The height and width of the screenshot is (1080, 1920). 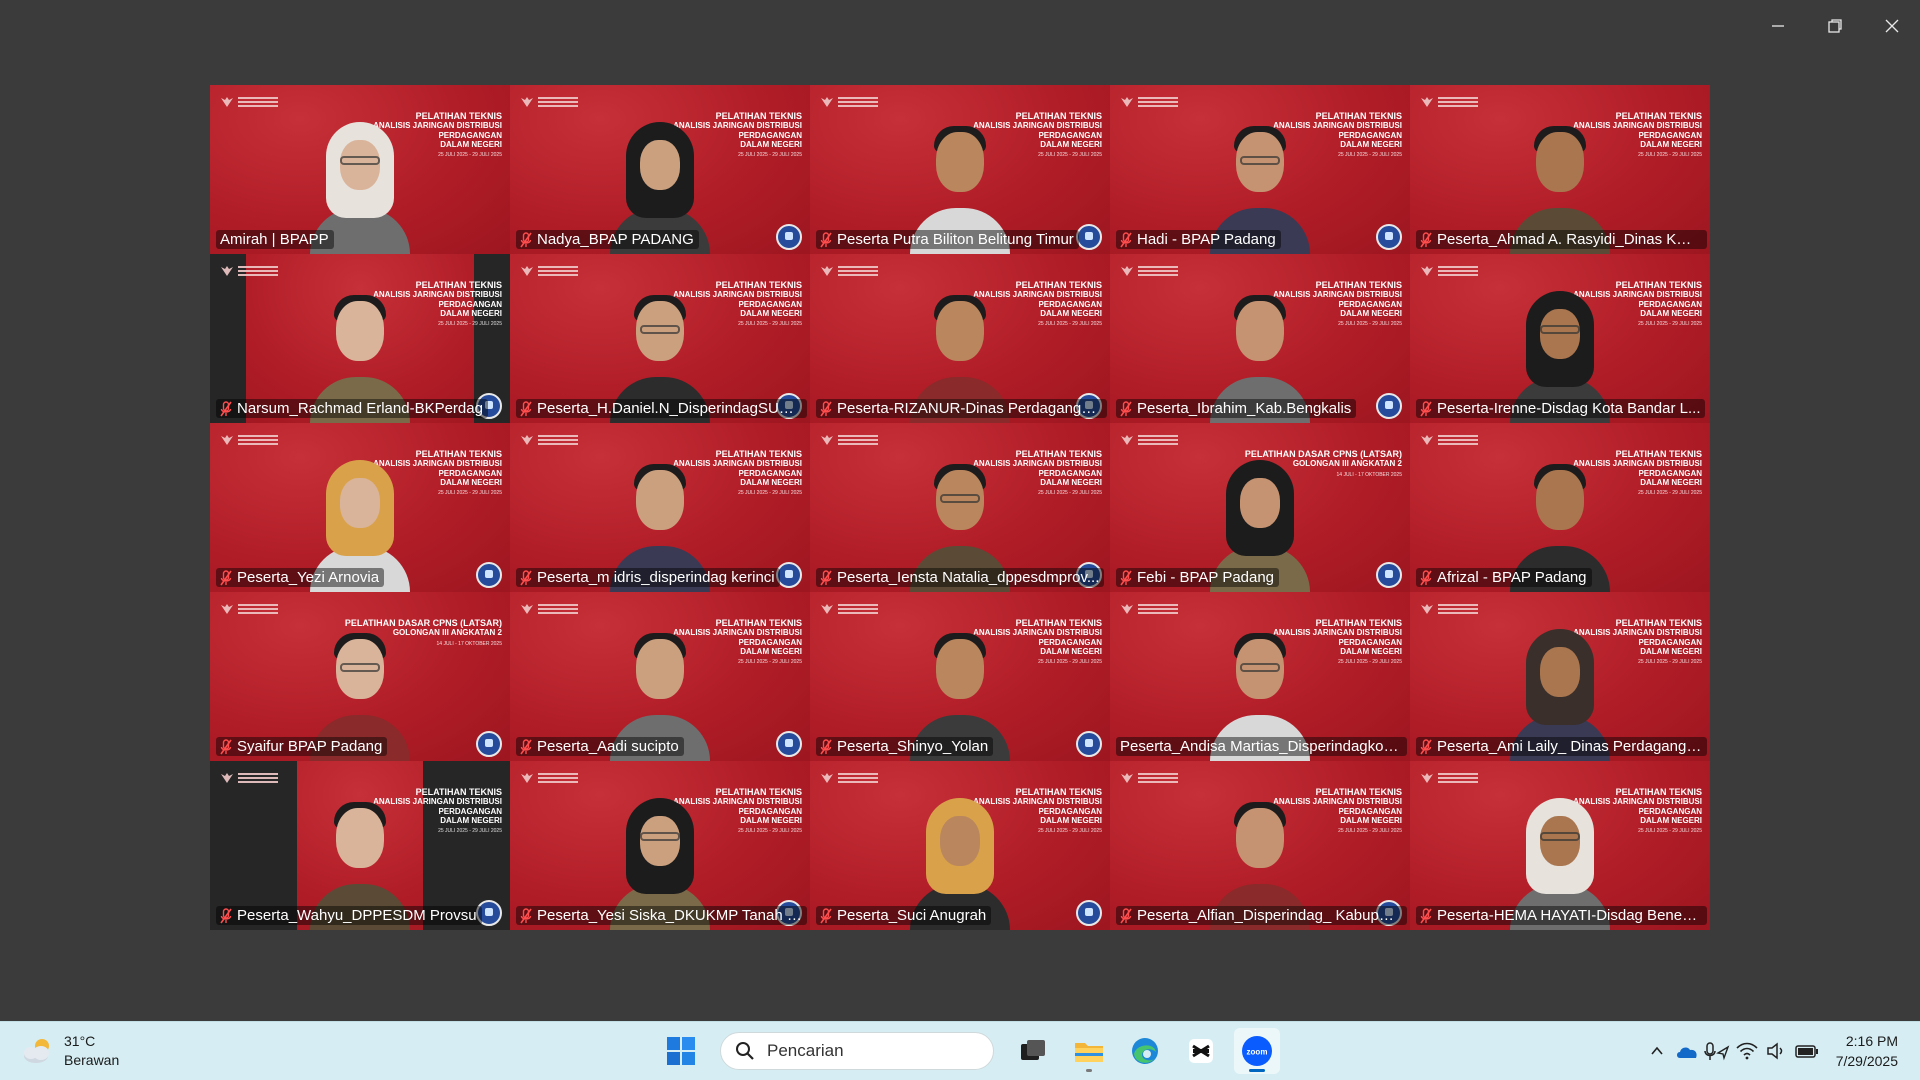 I want to click on task-view-button, so click(x=1033, y=1051).